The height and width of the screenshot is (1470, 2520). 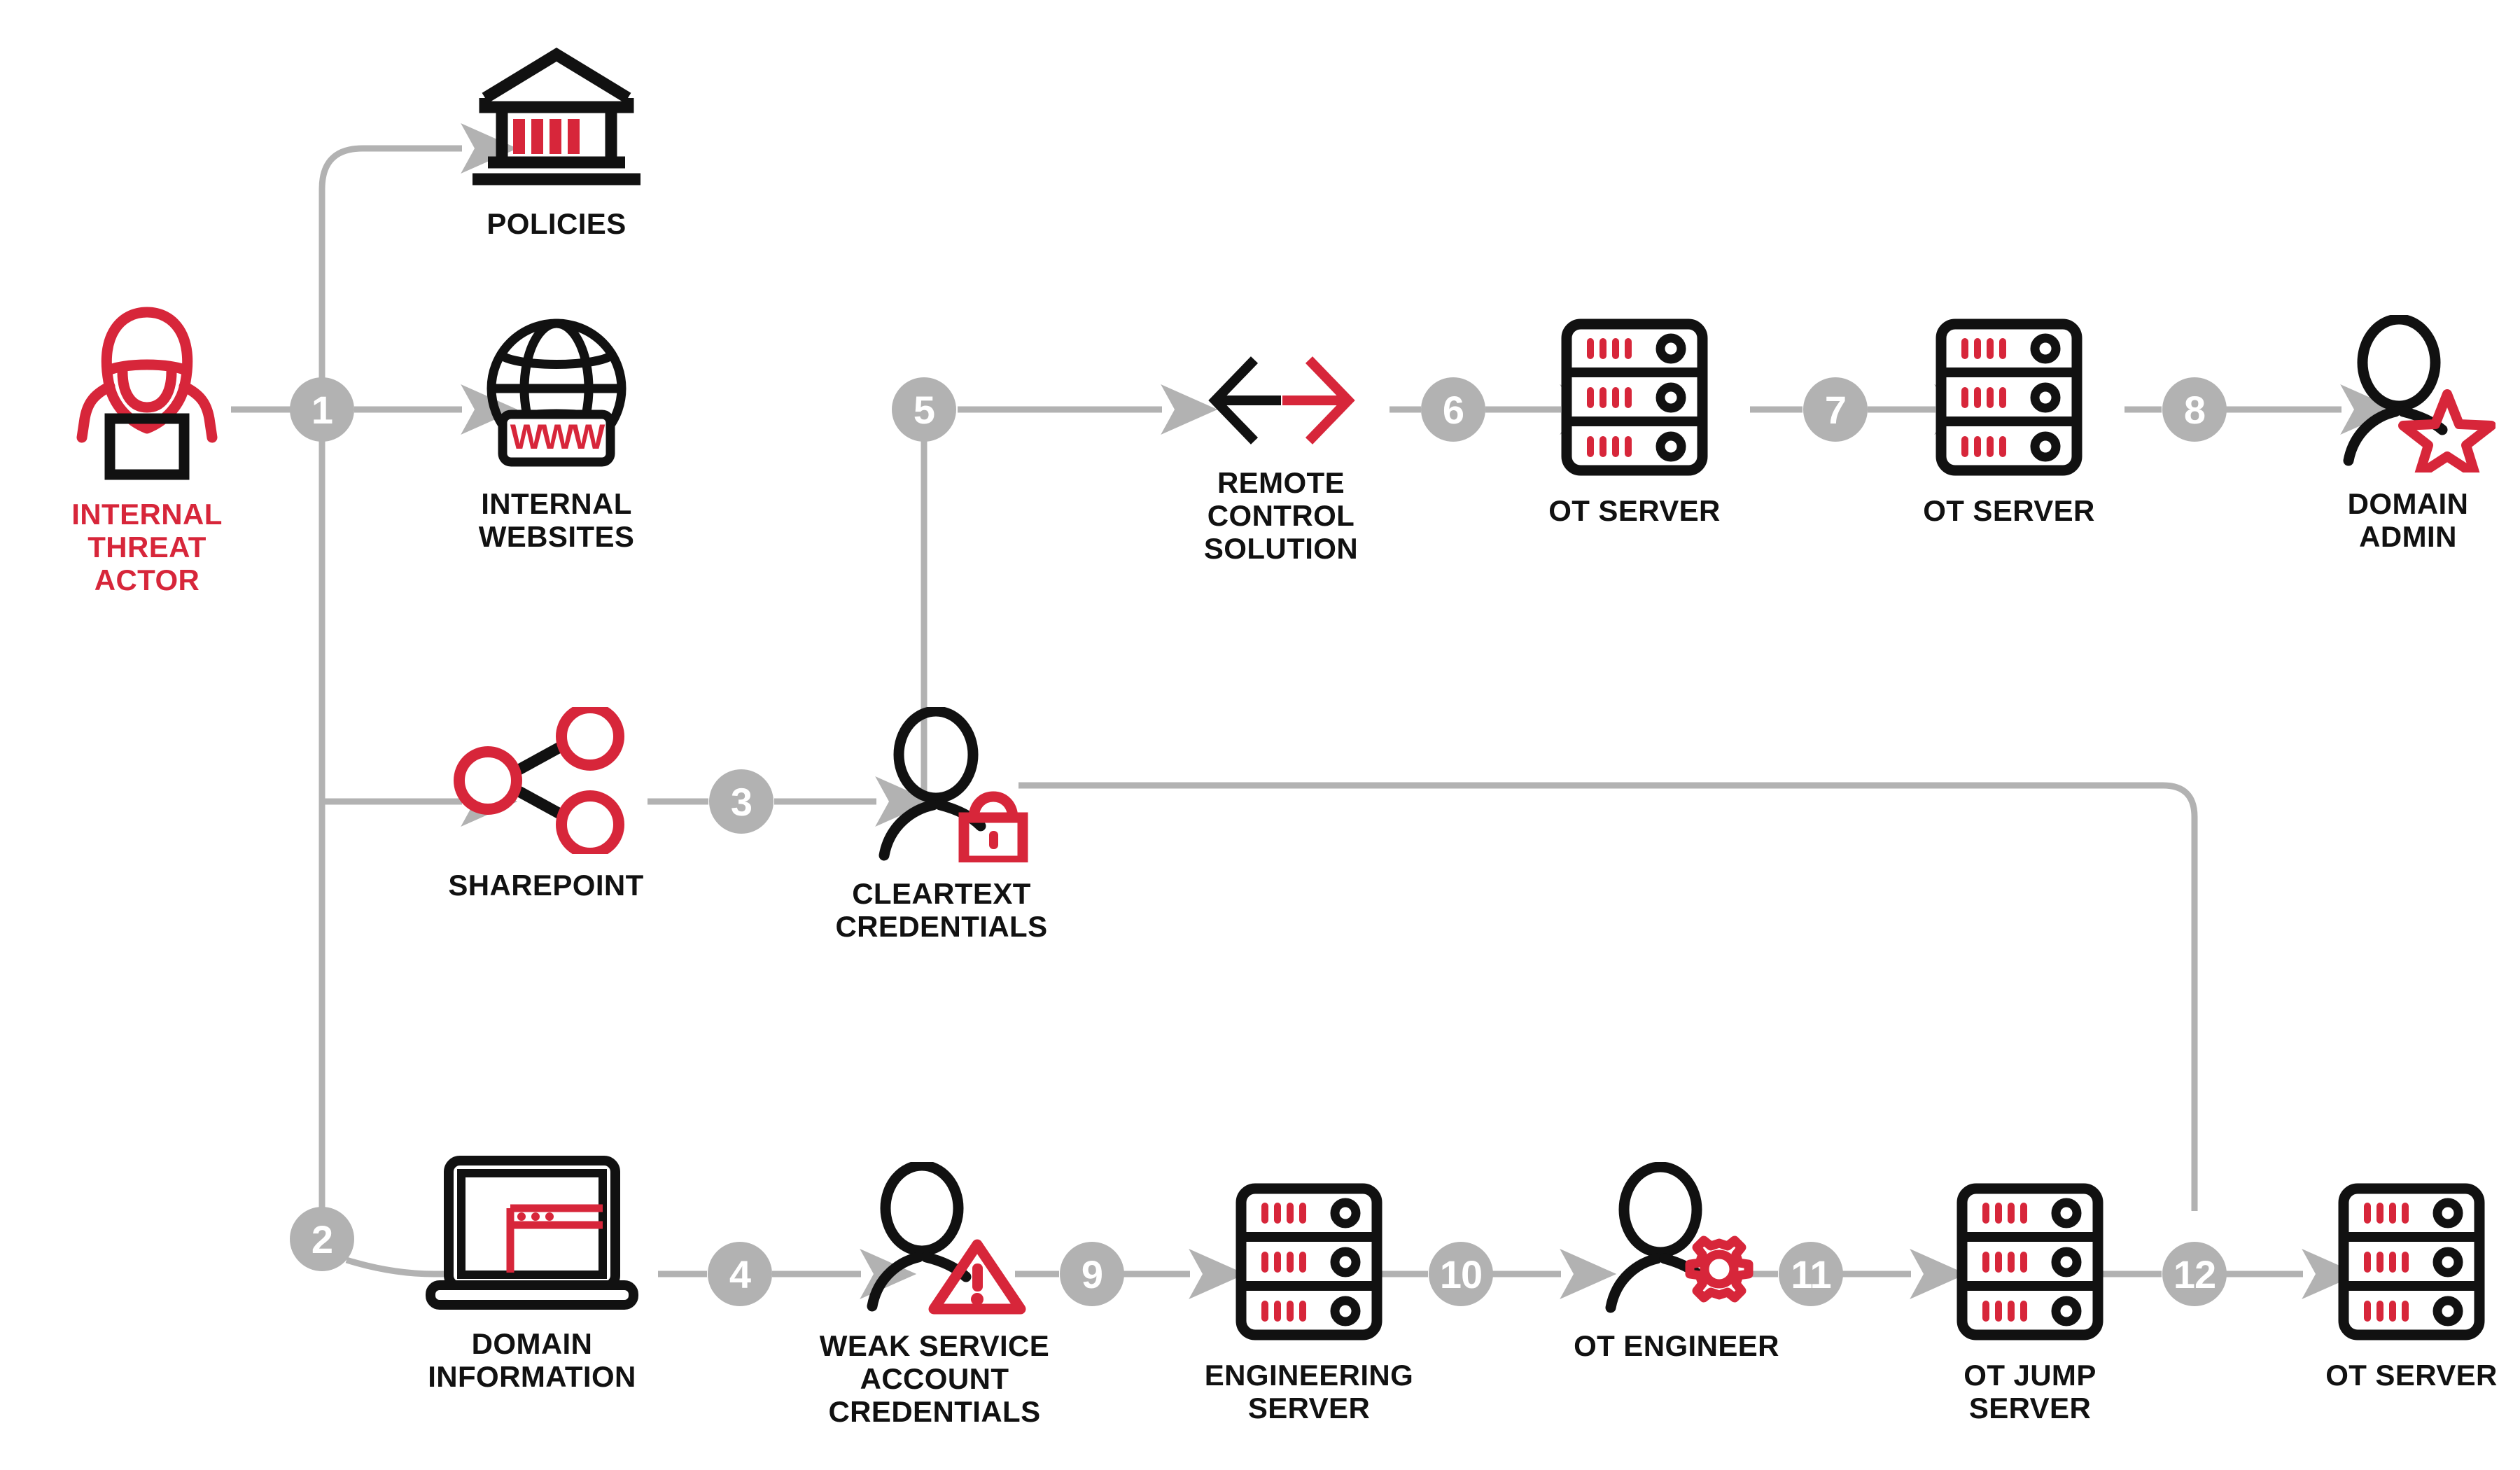 I want to click on step-badge-5: 5, so click(x=924, y=409).